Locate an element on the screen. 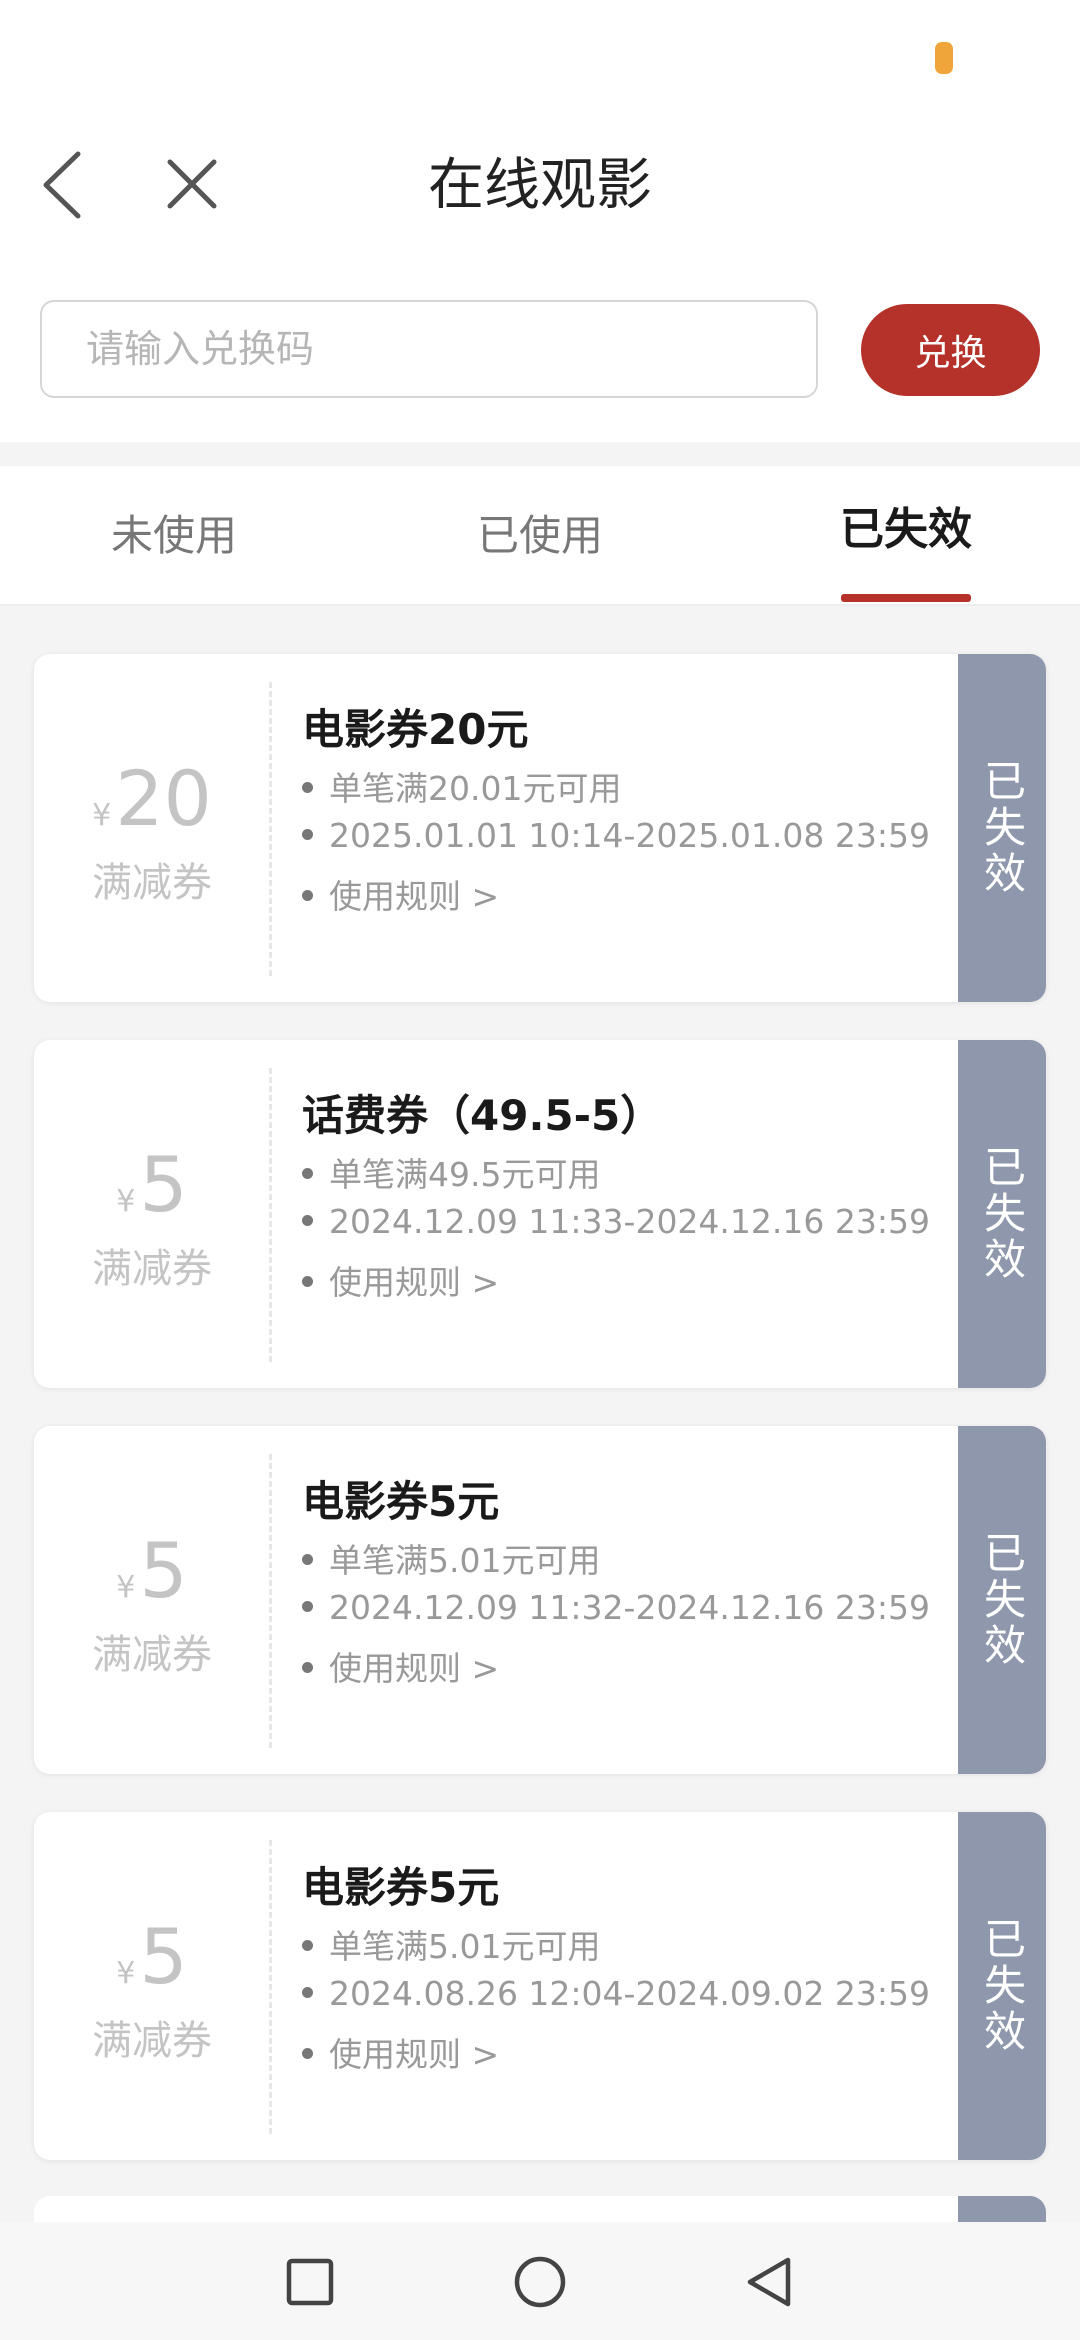 This screenshot has width=1080, height=2340. tab-unused: 未使用 is located at coordinates (174, 536).